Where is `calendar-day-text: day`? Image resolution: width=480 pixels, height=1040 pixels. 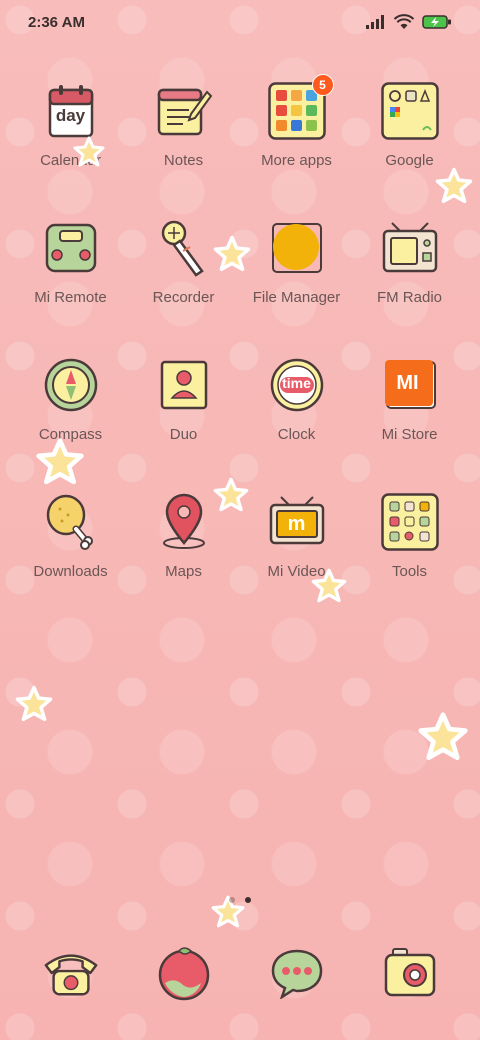
calendar-day-text: day is located at coordinates (70, 115).